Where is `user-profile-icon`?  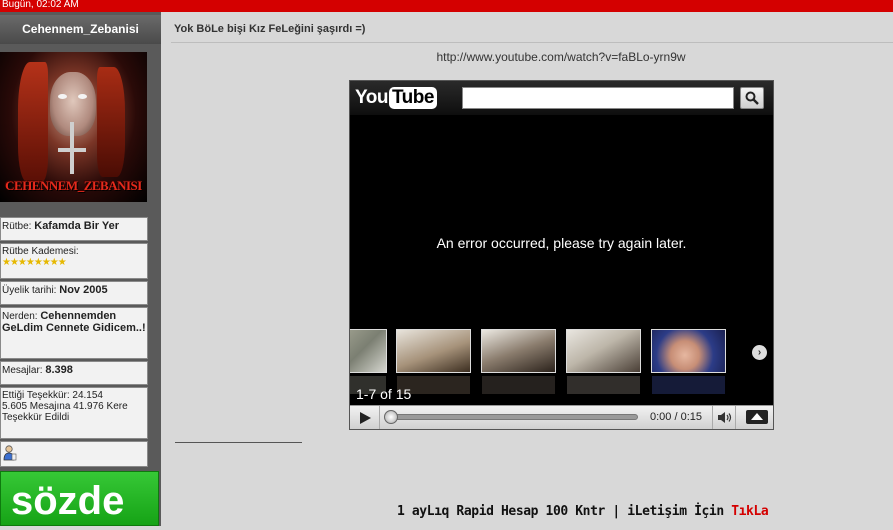
user-profile-icon is located at coordinates (10, 453).